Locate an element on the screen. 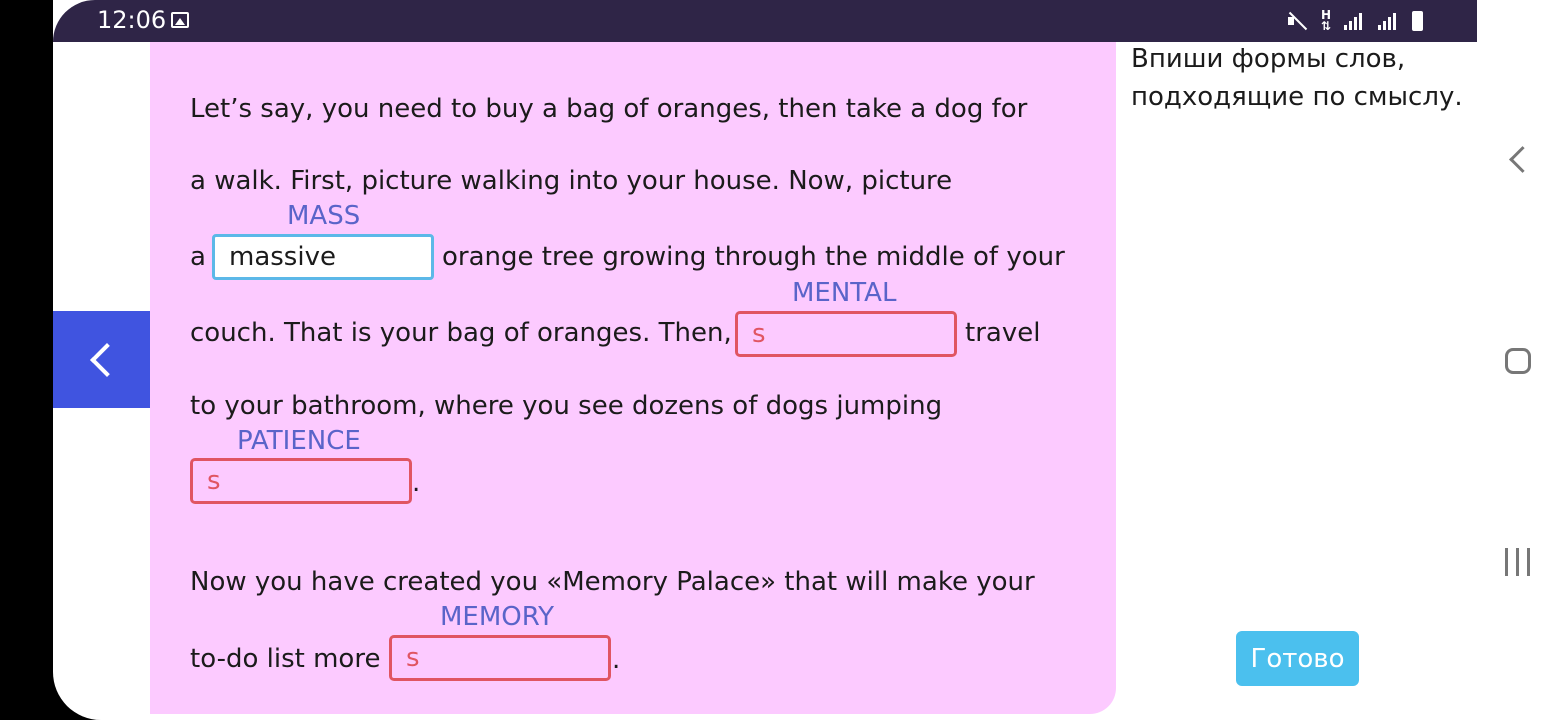 This screenshot has width=1560, height=720. nav-recents-icon is located at coordinates (1518, 562).